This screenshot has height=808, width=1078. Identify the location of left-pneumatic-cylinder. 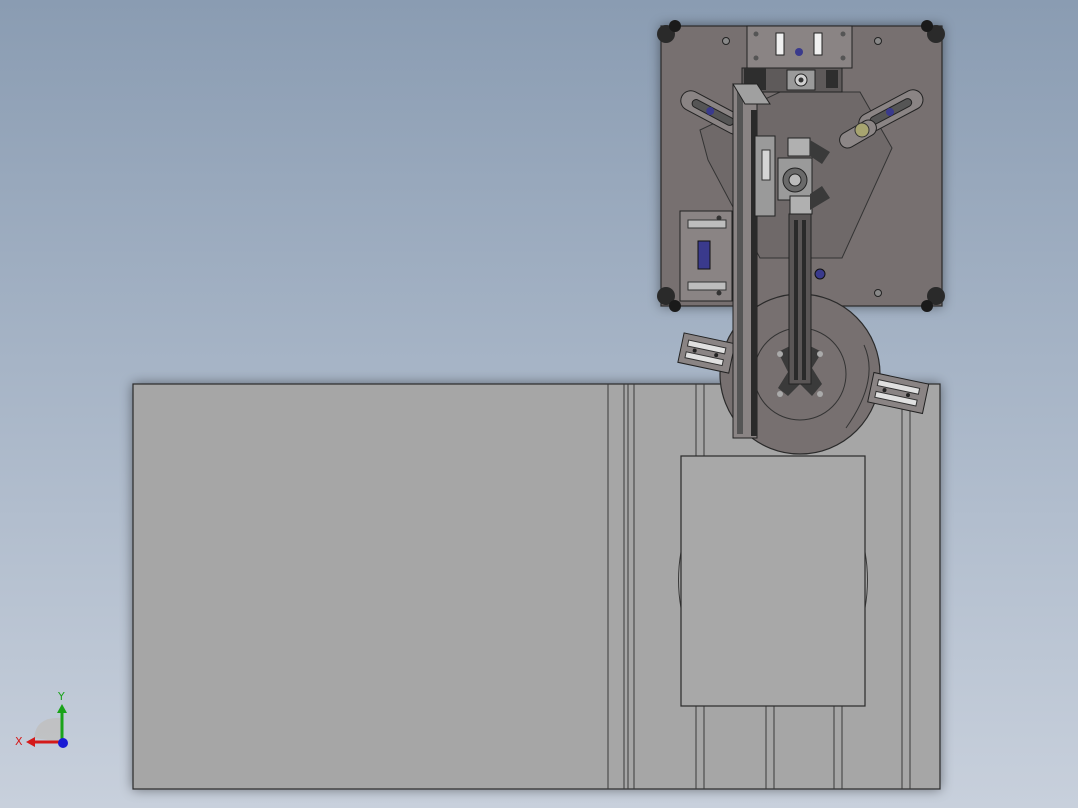
(706, 353).